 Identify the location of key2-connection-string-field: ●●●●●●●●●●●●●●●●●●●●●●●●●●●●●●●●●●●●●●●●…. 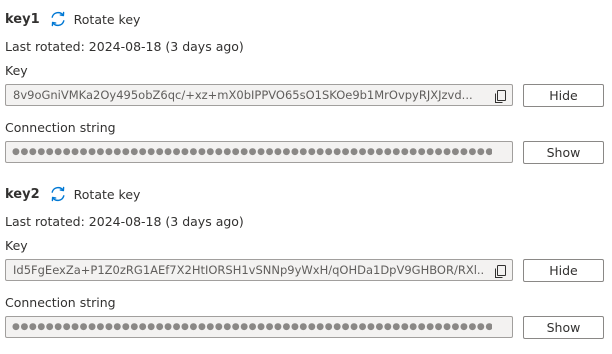
(259, 327).